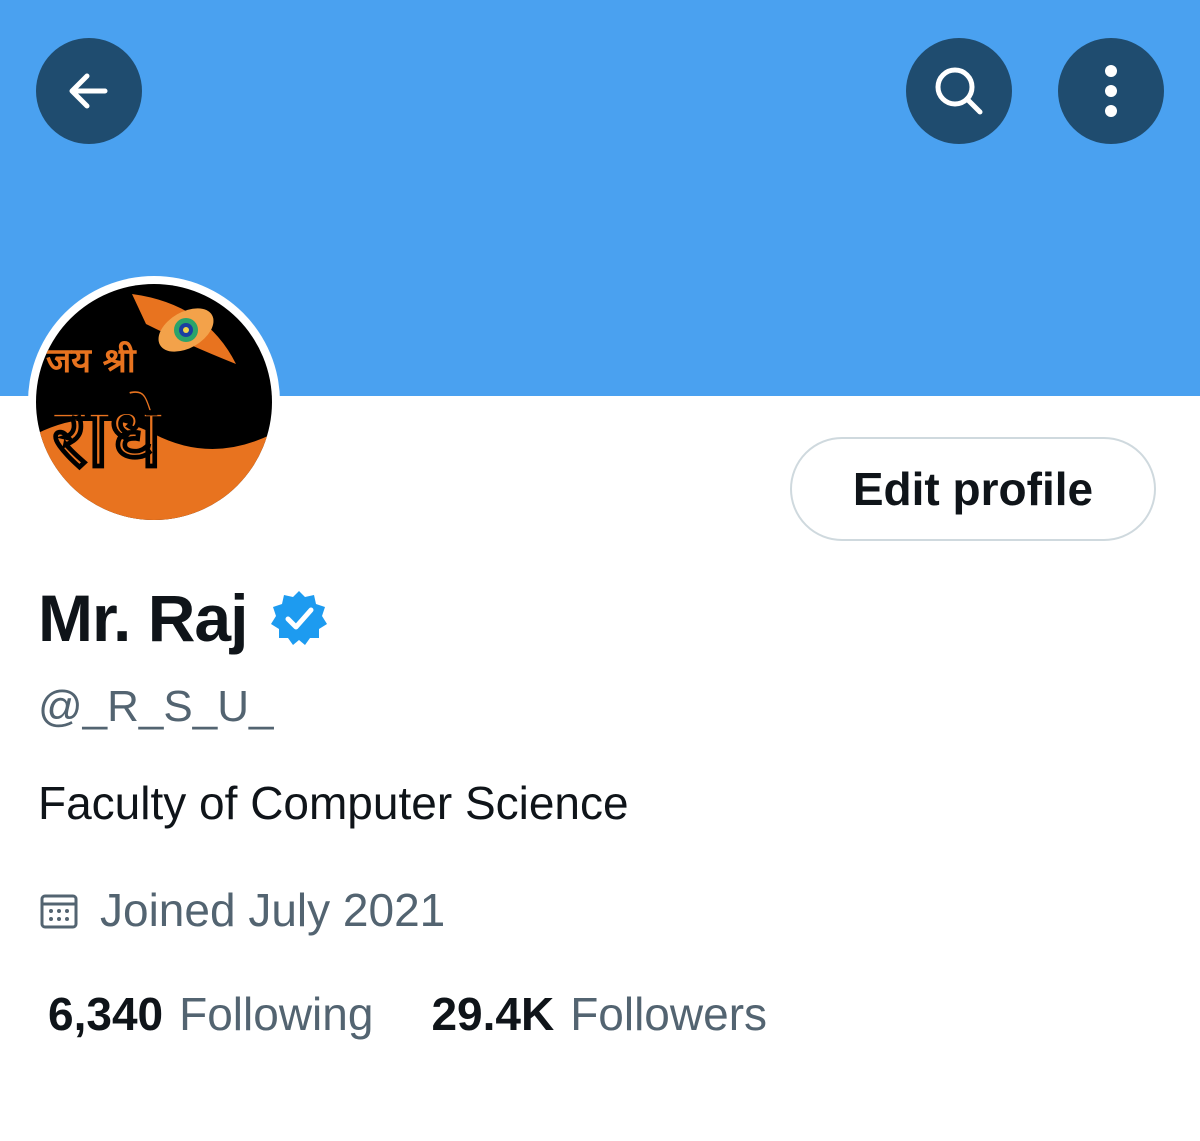  I want to click on avatar-image: जय श्री राधे, so click(154, 402).